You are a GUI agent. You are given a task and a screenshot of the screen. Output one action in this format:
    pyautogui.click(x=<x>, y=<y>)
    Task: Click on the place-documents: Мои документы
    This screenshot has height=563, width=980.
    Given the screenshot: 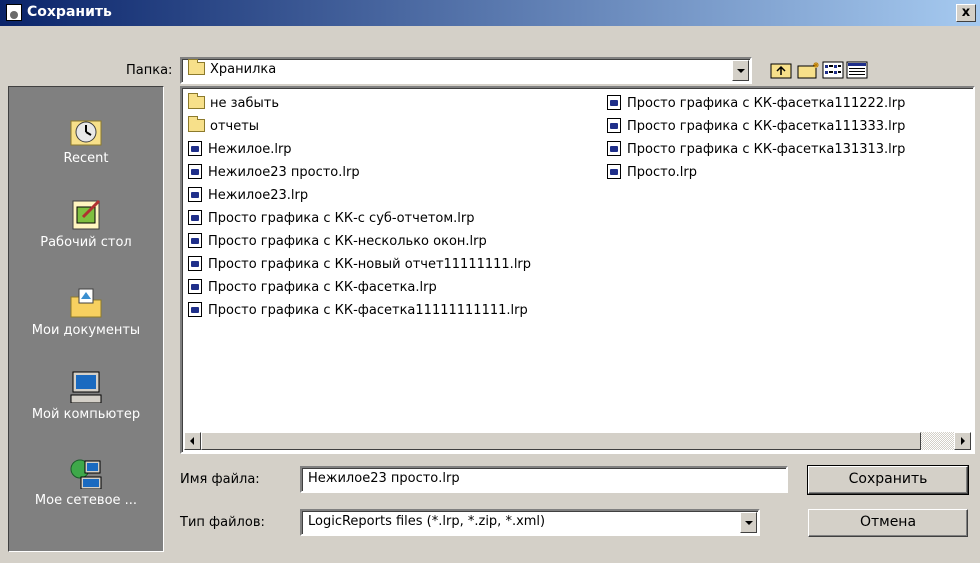 What is the action you would take?
    pyautogui.click(x=86, y=312)
    